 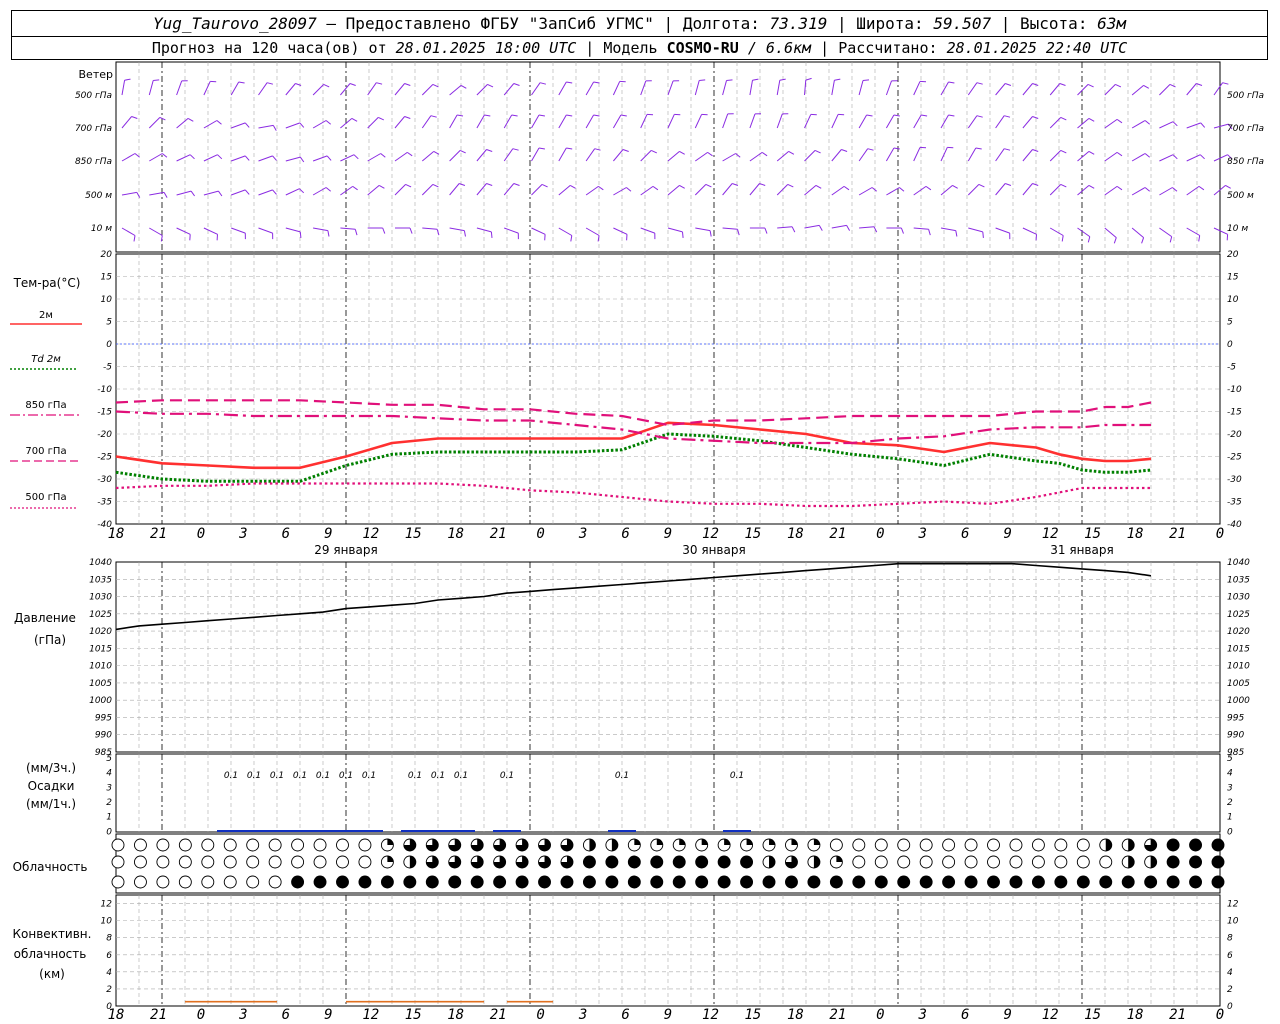 I want to click on temp-ytick-right: -30, so click(x=1234, y=480).